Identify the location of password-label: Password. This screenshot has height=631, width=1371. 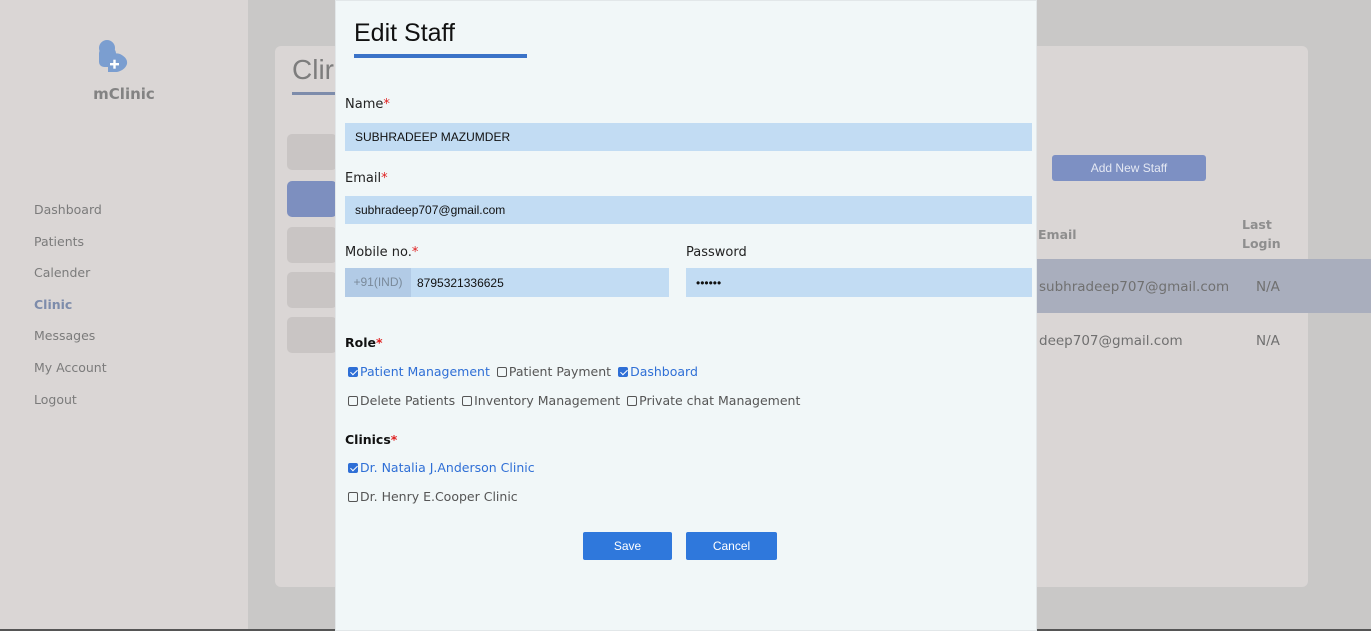
(716, 252).